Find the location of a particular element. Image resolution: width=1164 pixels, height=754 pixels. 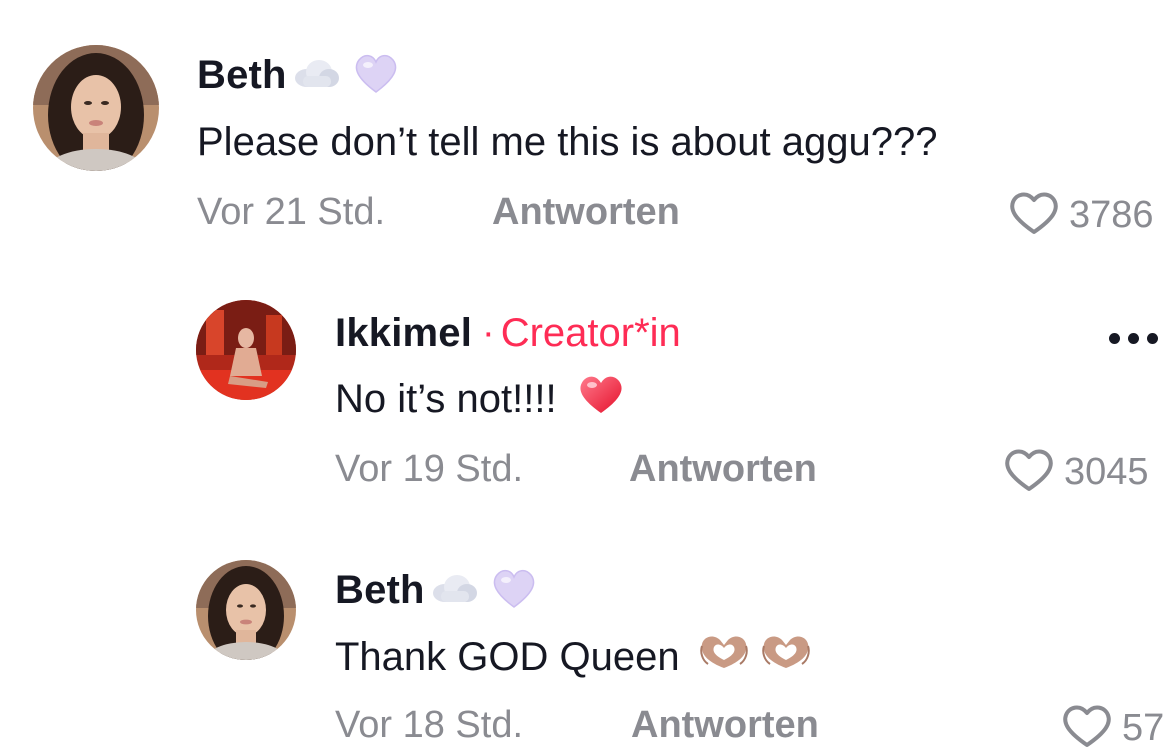

more-options-button is located at coordinates (1133, 338).